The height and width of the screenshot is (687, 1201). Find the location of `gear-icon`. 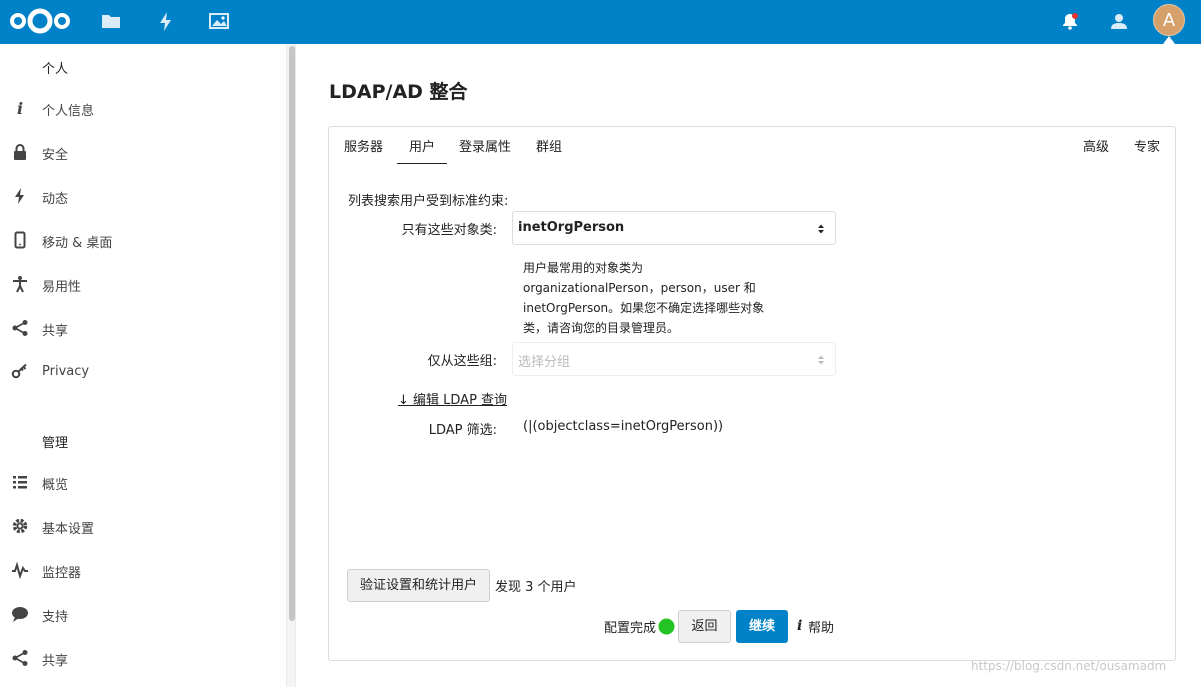

gear-icon is located at coordinates (20, 526).